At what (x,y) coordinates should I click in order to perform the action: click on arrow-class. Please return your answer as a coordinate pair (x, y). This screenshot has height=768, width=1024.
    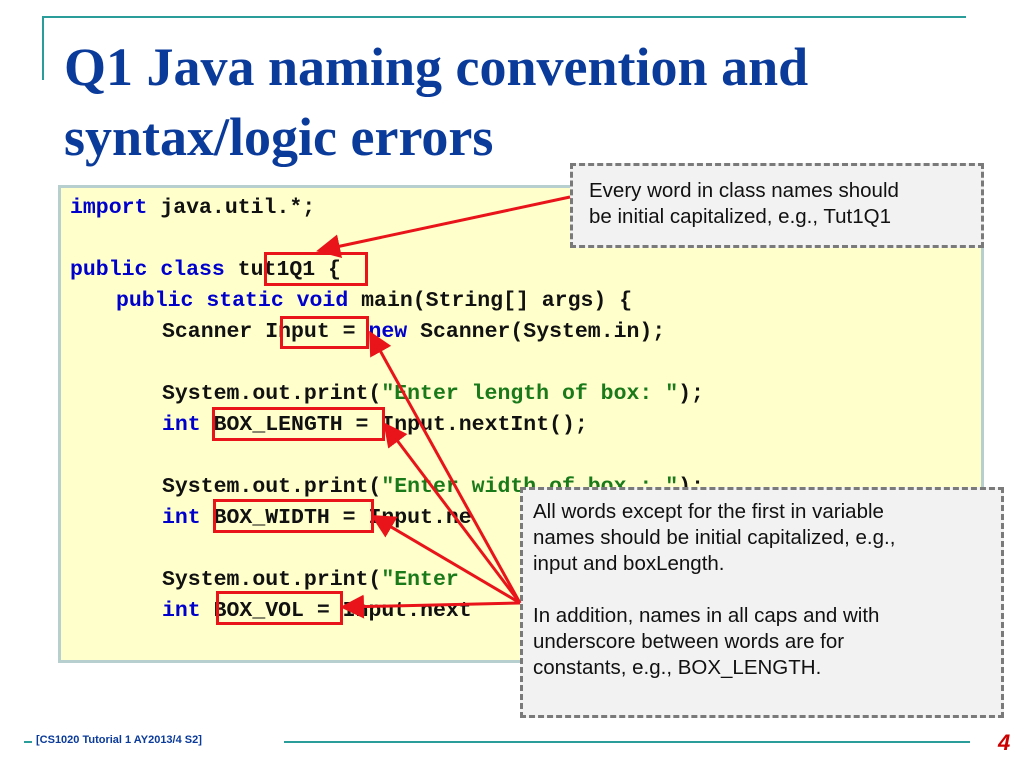
    Looking at the image, I should click on (443, 226).